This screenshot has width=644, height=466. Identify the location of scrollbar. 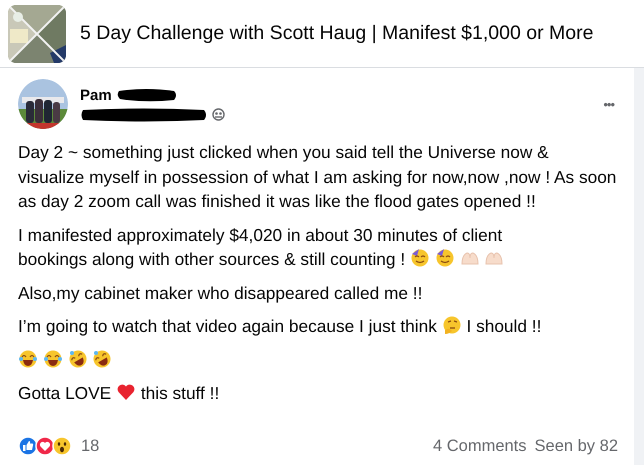
(639, 266).